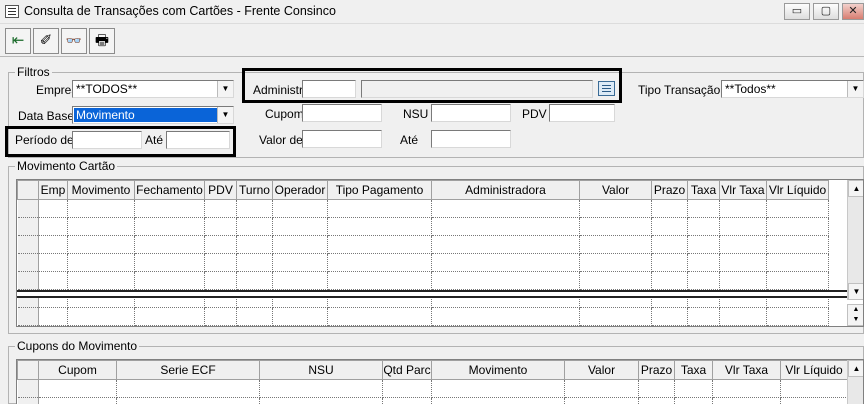 The image size is (864, 404). What do you see at coordinates (471, 113) in the screenshot?
I see `nsu-input` at bounding box center [471, 113].